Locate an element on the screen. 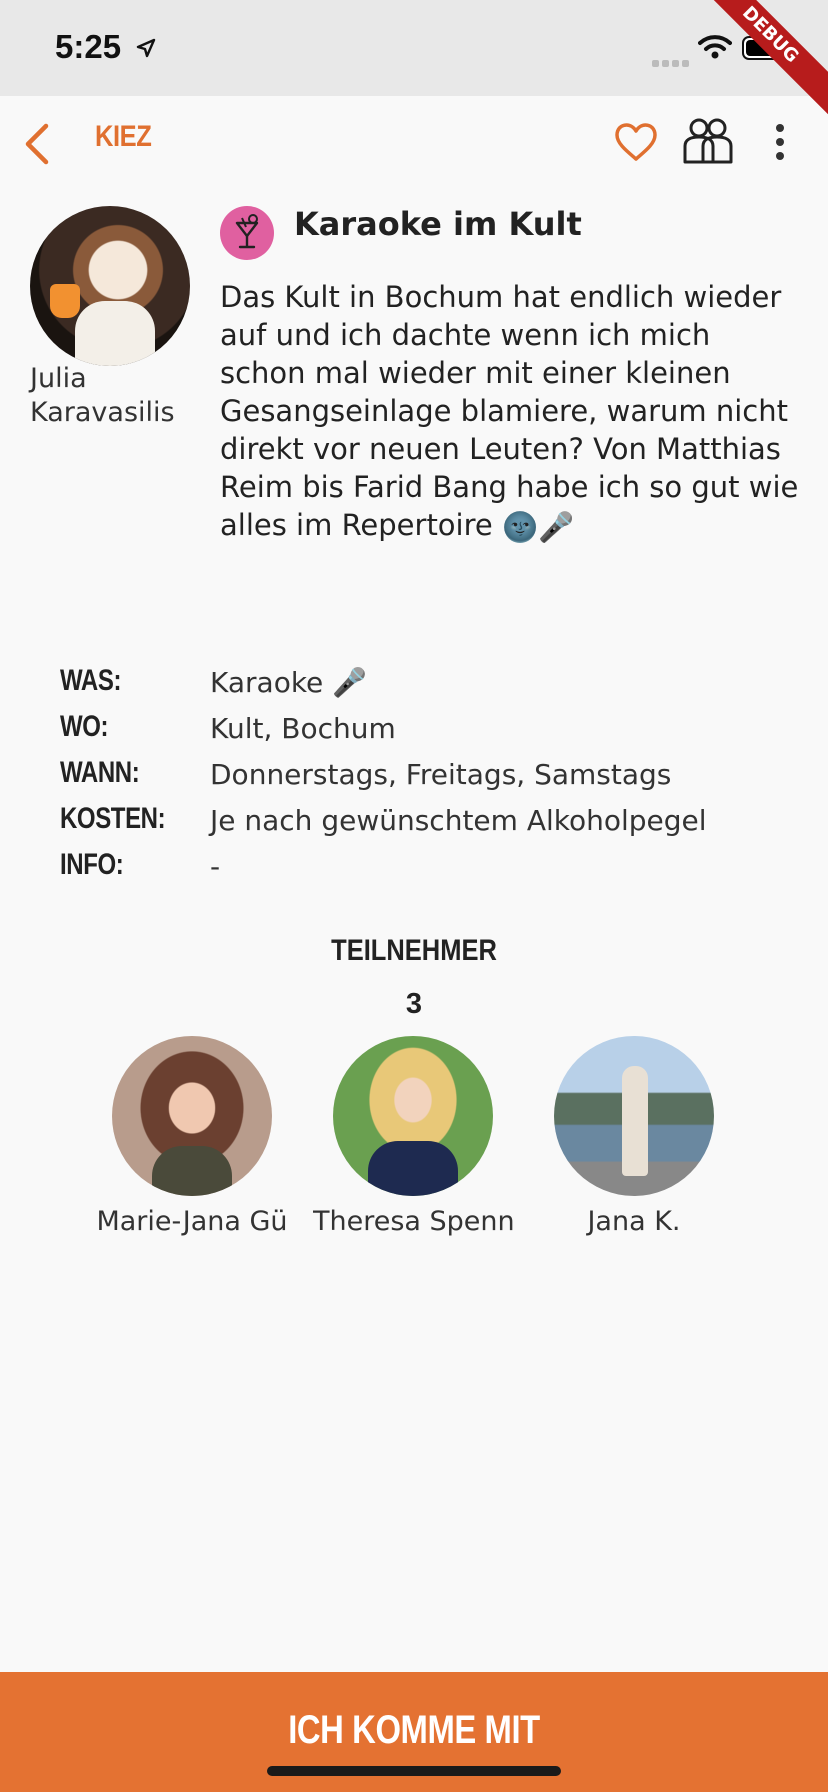 The image size is (828, 1792). event-description-emoji: 🌚🎤 is located at coordinates (538, 527).